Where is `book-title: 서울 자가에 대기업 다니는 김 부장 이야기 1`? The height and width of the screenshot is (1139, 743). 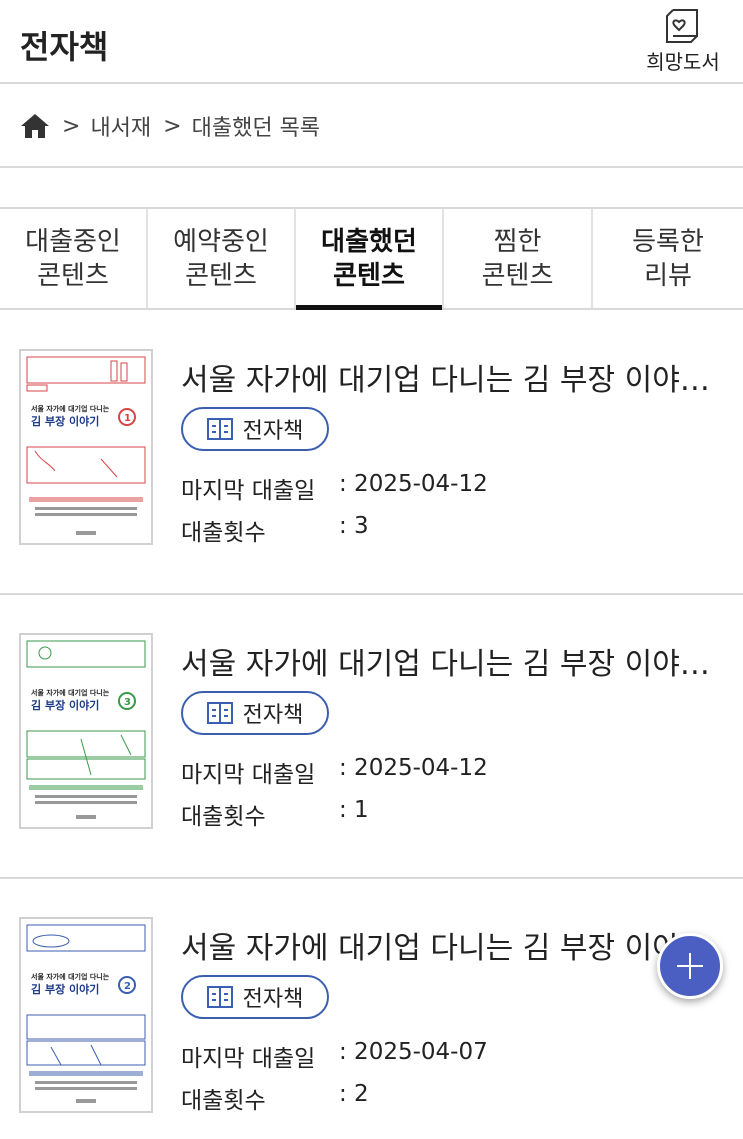
book-title: 서울 자가에 대기업 다니는 김 부장 이야기 1 is located at coordinates (453, 377).